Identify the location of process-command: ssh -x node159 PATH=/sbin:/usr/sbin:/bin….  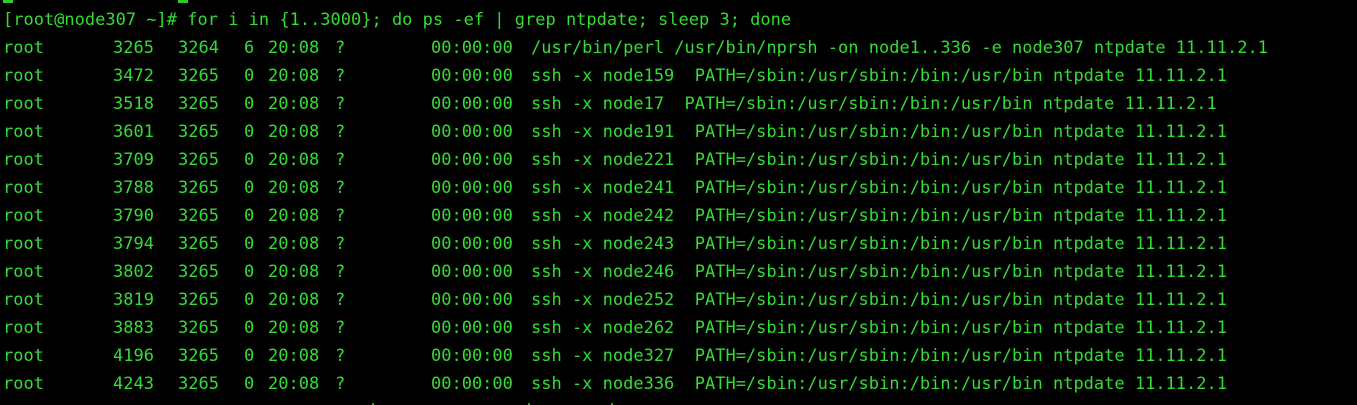
(879, 76).